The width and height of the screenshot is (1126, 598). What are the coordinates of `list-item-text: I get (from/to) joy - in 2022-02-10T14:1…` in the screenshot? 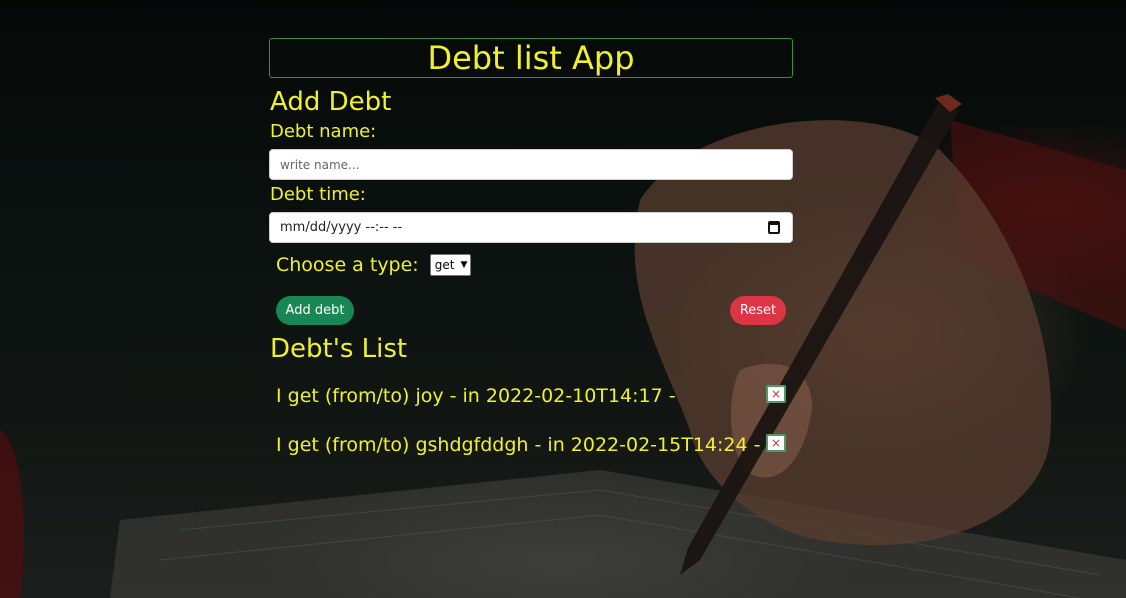 It's located at (476, 395).